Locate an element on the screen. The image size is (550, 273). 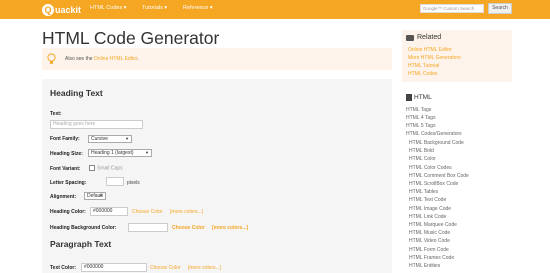
sidebar-sub-item: HTML Music Code is located at coordinates (429, 233).